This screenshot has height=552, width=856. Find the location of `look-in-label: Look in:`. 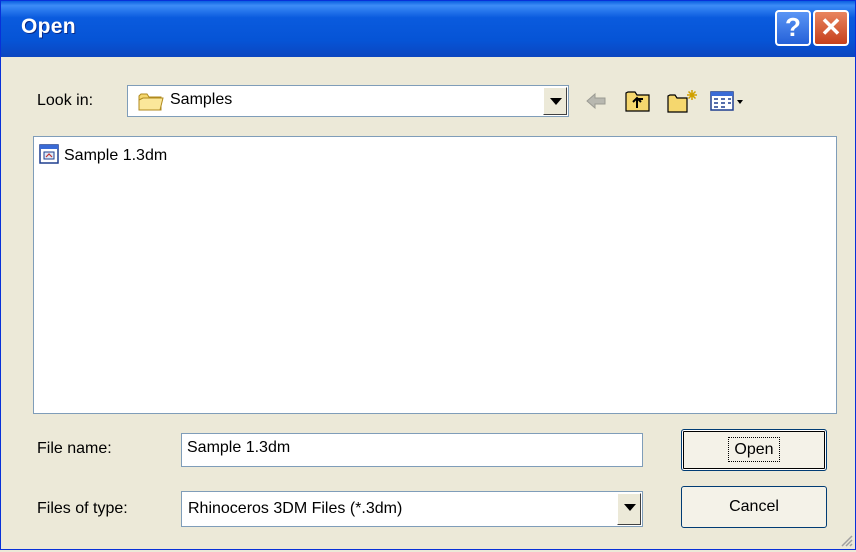

look-in-label: Look in: is located at coordinates (65, 100).